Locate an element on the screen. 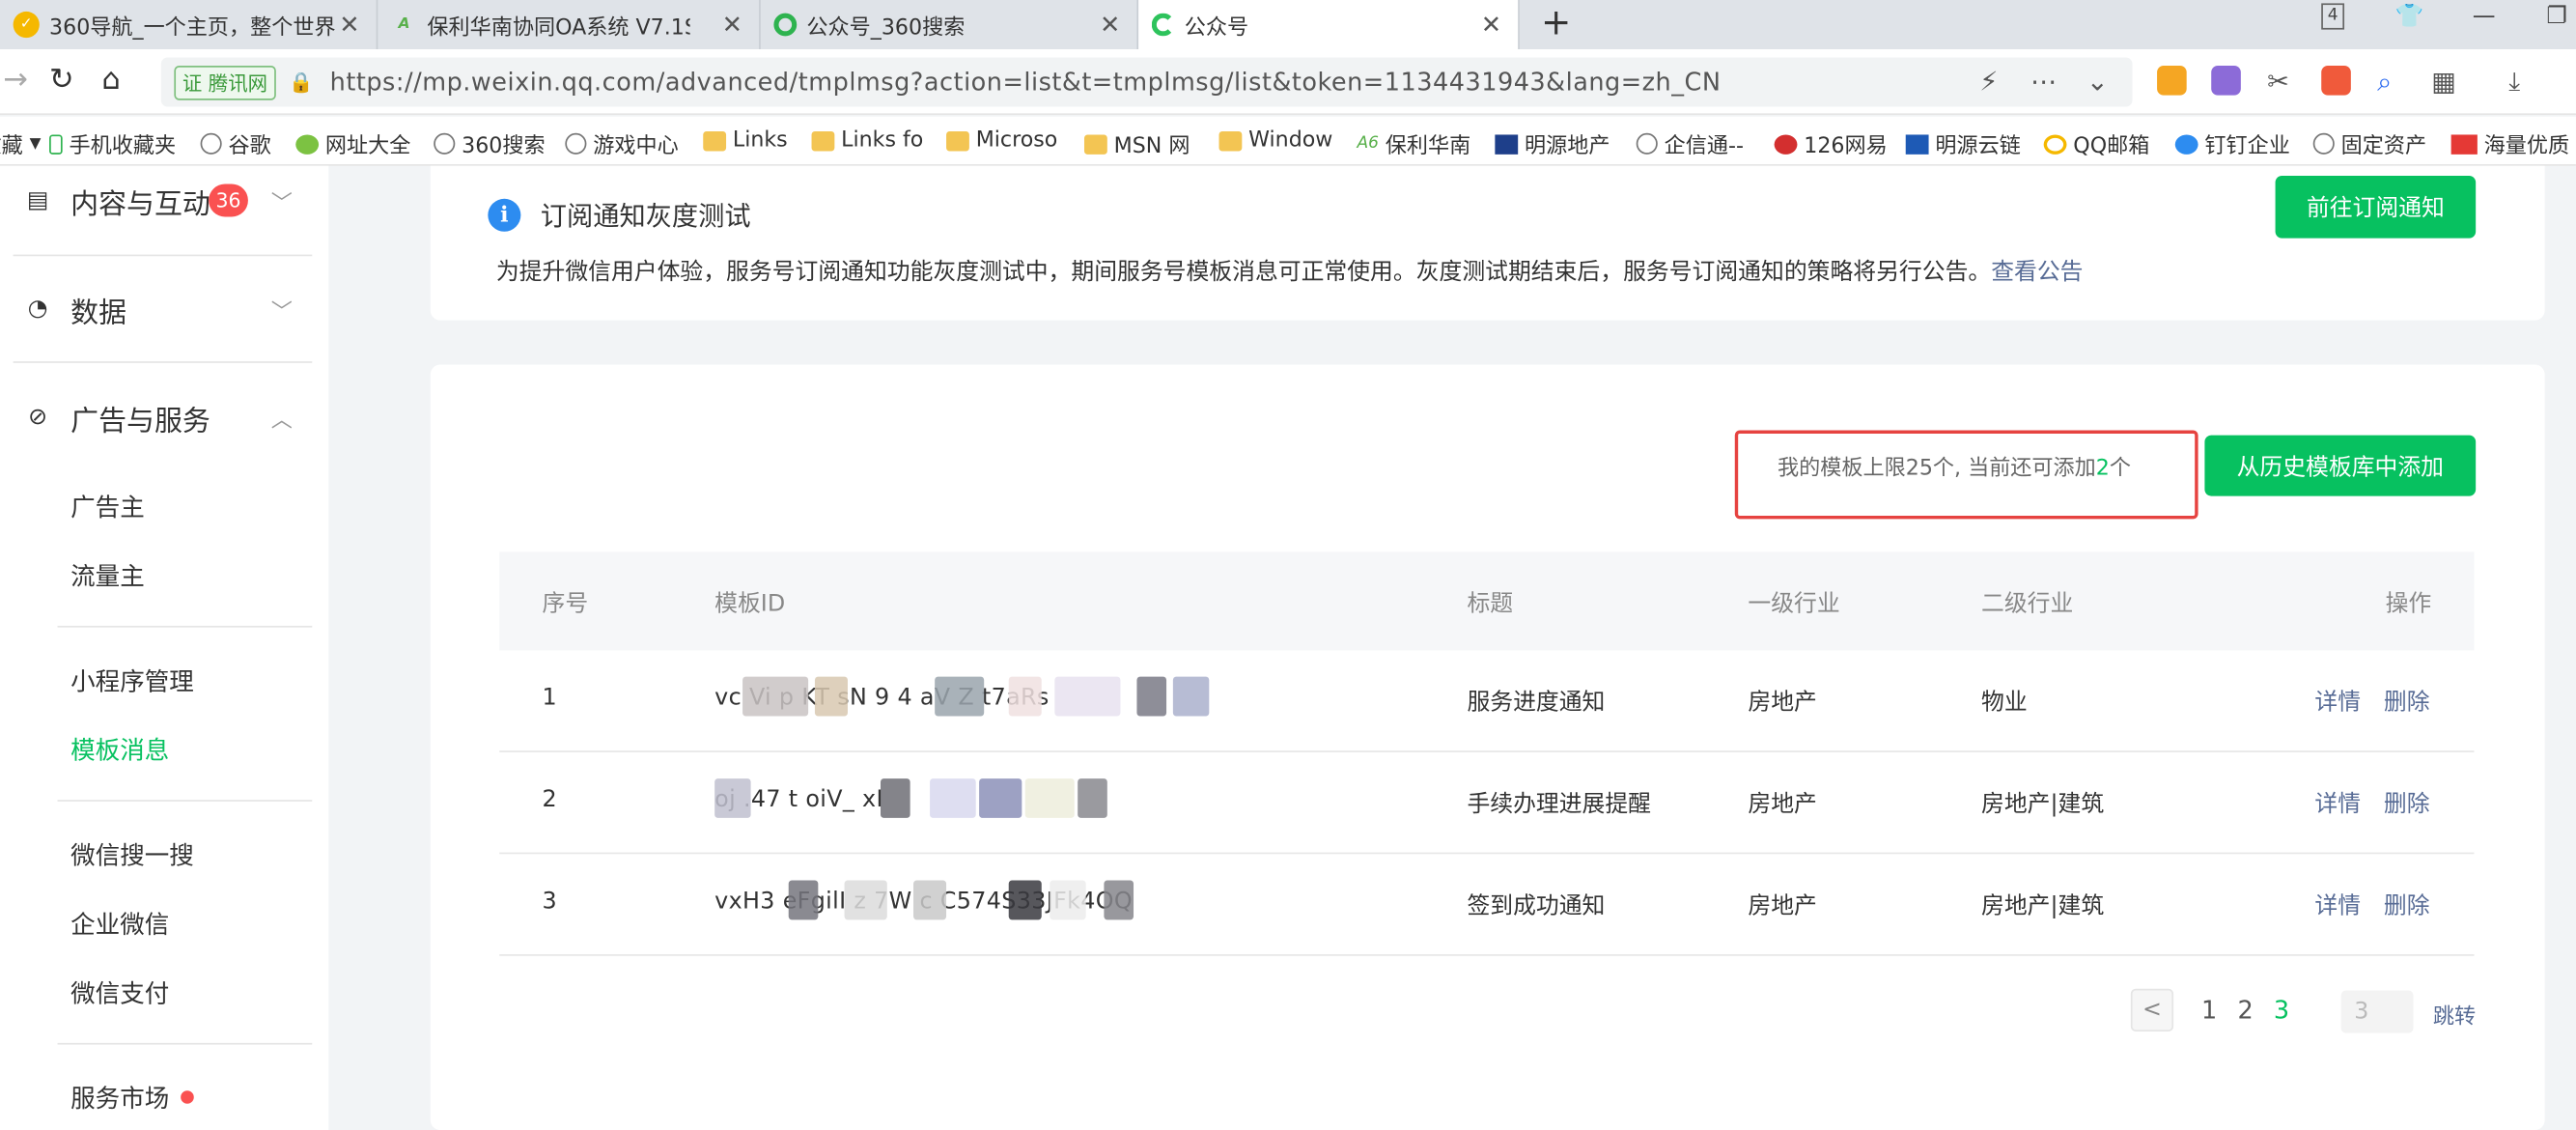 The height and width of the screenshot is (1130, 2576). nav-group-ads-services: ⊘ 广告与服务 ︿ is located at coordinates (164, 418).